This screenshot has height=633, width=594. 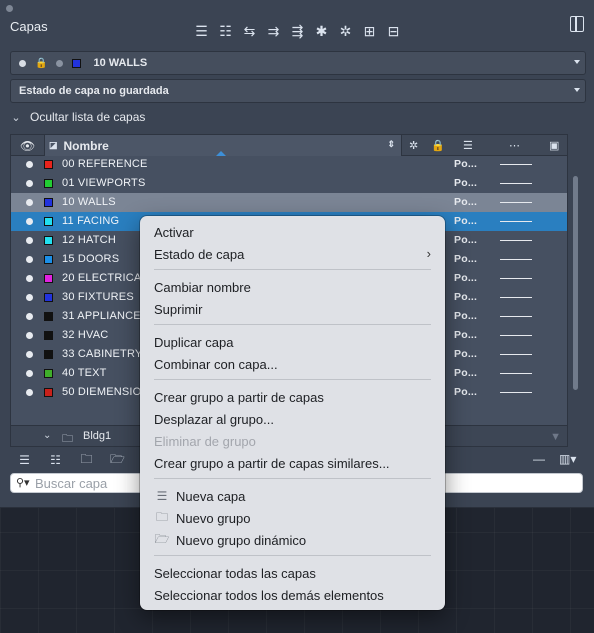 What do you see at coordinates (202, 287) in the screenshot?
I see `menu-item-rename: Cambiar nombre` at bounding box center [202, 287].